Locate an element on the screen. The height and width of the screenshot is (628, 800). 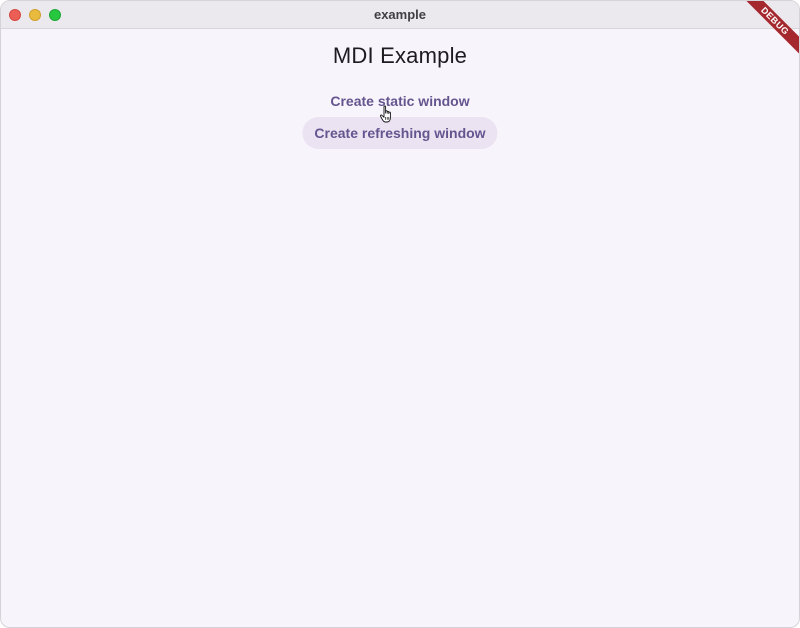
window-title: example is located at coordinates (400, 14).